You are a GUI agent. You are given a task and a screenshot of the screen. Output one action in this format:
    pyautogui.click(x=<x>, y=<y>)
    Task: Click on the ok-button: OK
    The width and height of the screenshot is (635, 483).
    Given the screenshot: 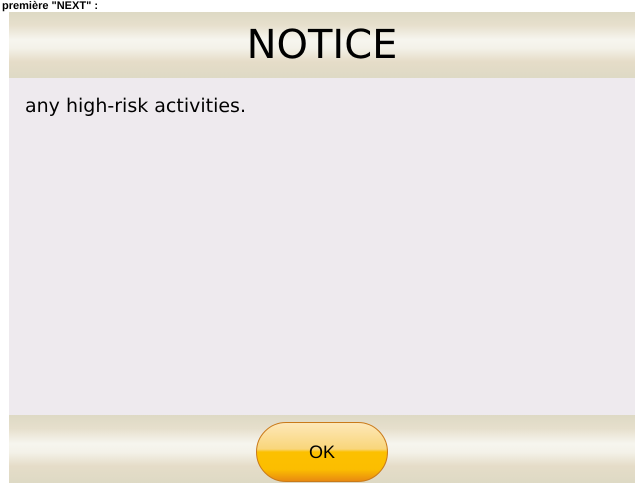 What is the action you would take?
    pyautogui.click(x=322, y=452)
    